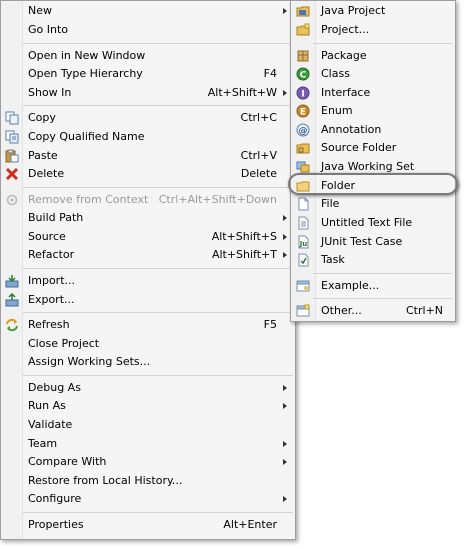 The height and width of the screenshot is (549, 474). Describe the element at coordinates (51, 254) in the screenshot. I see `menu-item-label: Refactor` at that location.